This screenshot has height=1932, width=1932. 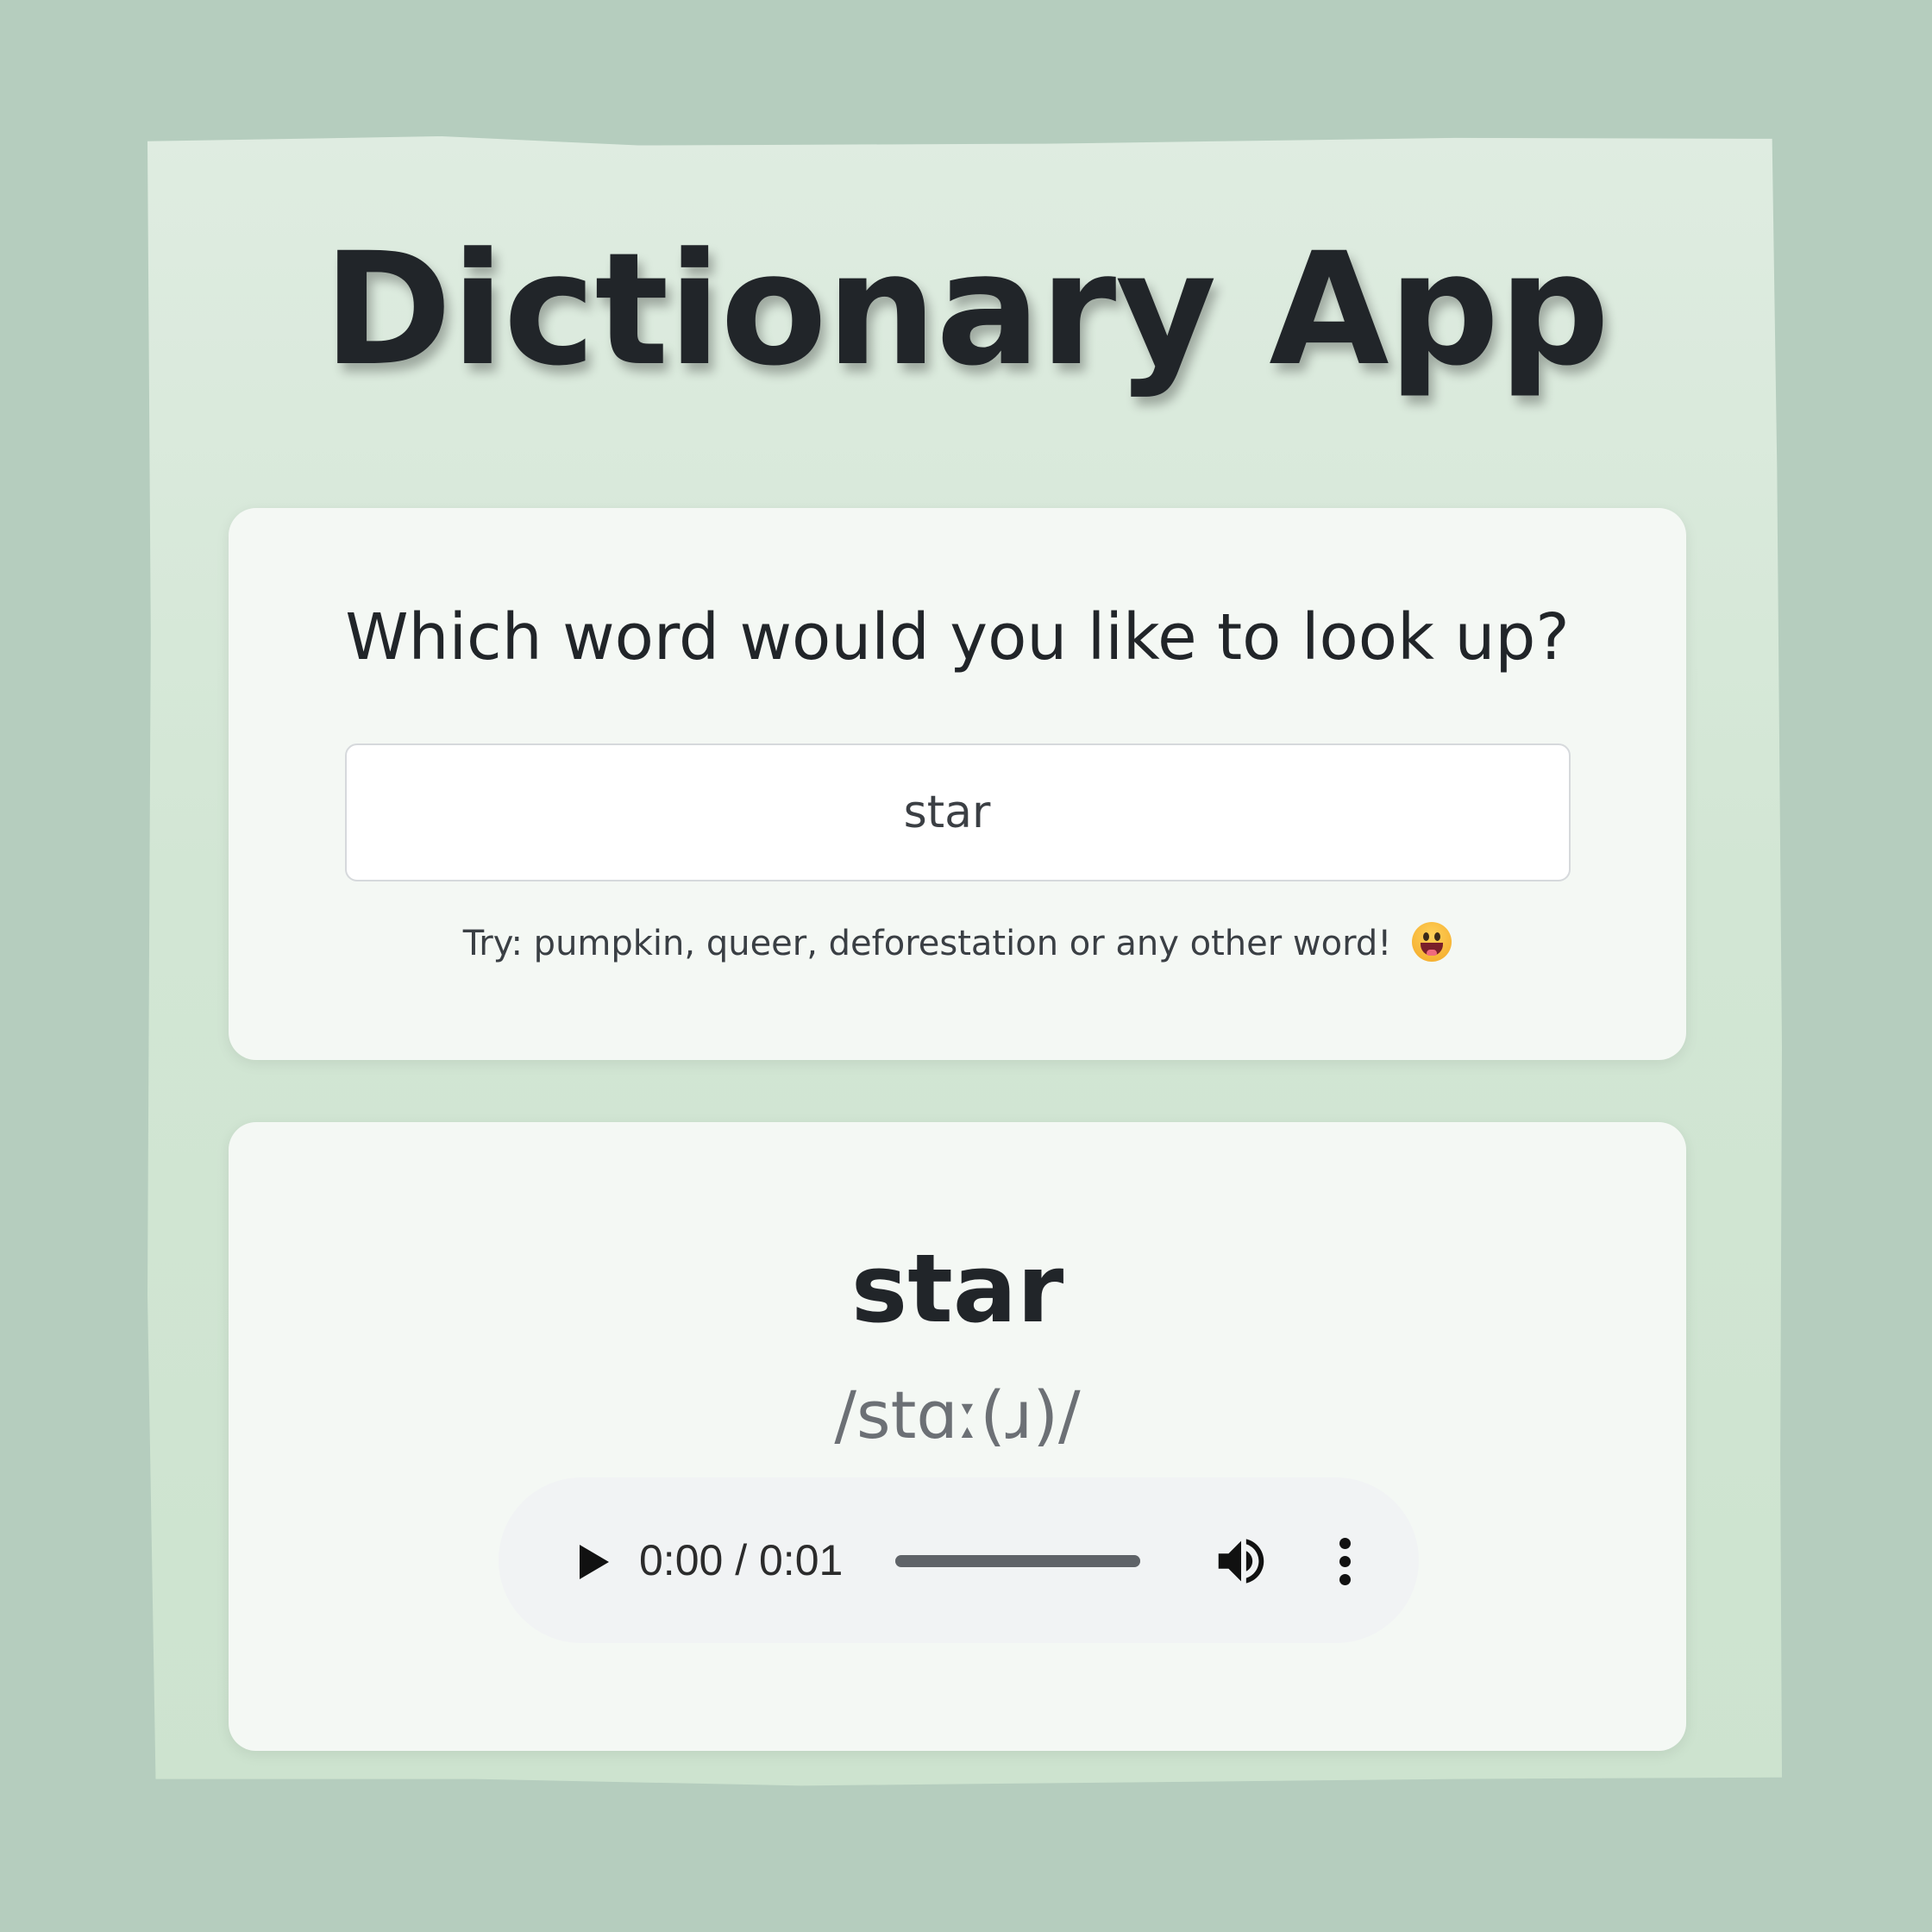 What do you see at coordinates (957, 1289) in the screenshot?
I see `result-word: star` at bounding box center [957, 1289].